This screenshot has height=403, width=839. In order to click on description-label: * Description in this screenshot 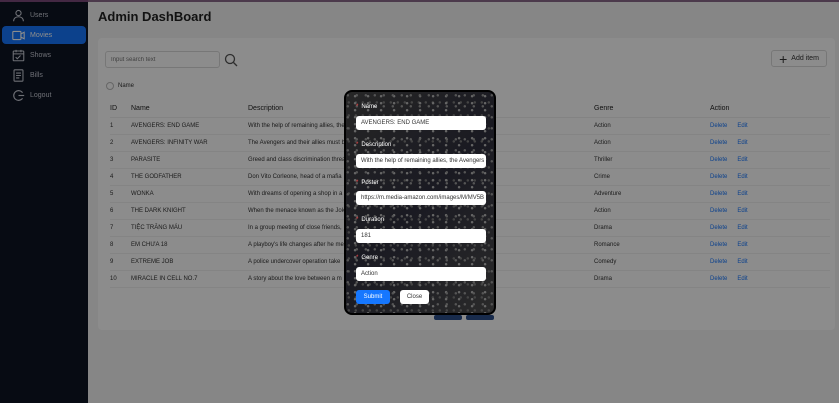, I will do `click(374, 145)`.